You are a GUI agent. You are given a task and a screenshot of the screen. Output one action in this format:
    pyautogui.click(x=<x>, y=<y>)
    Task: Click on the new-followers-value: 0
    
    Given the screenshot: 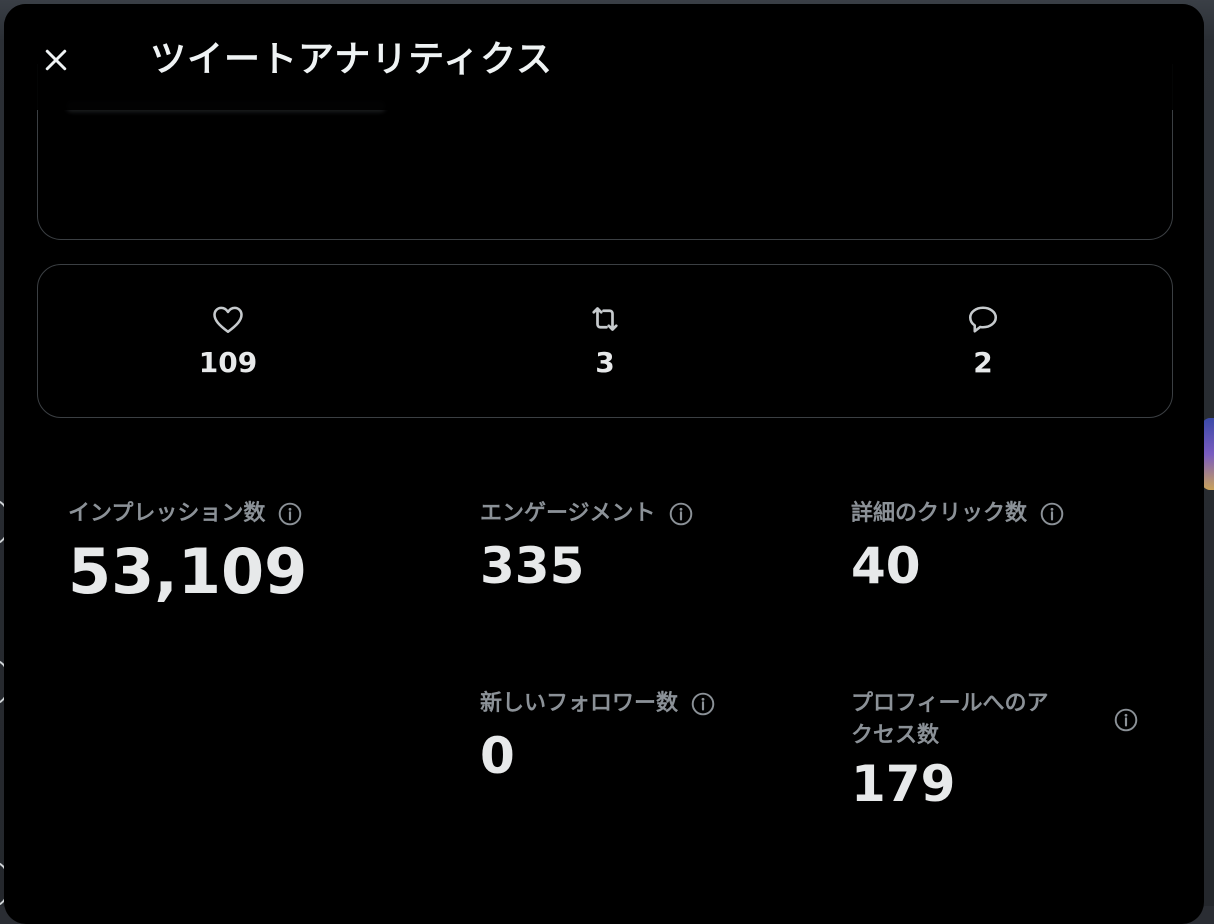 What is the action you would take?
    pyautogui.click(x=497, y=756)
    